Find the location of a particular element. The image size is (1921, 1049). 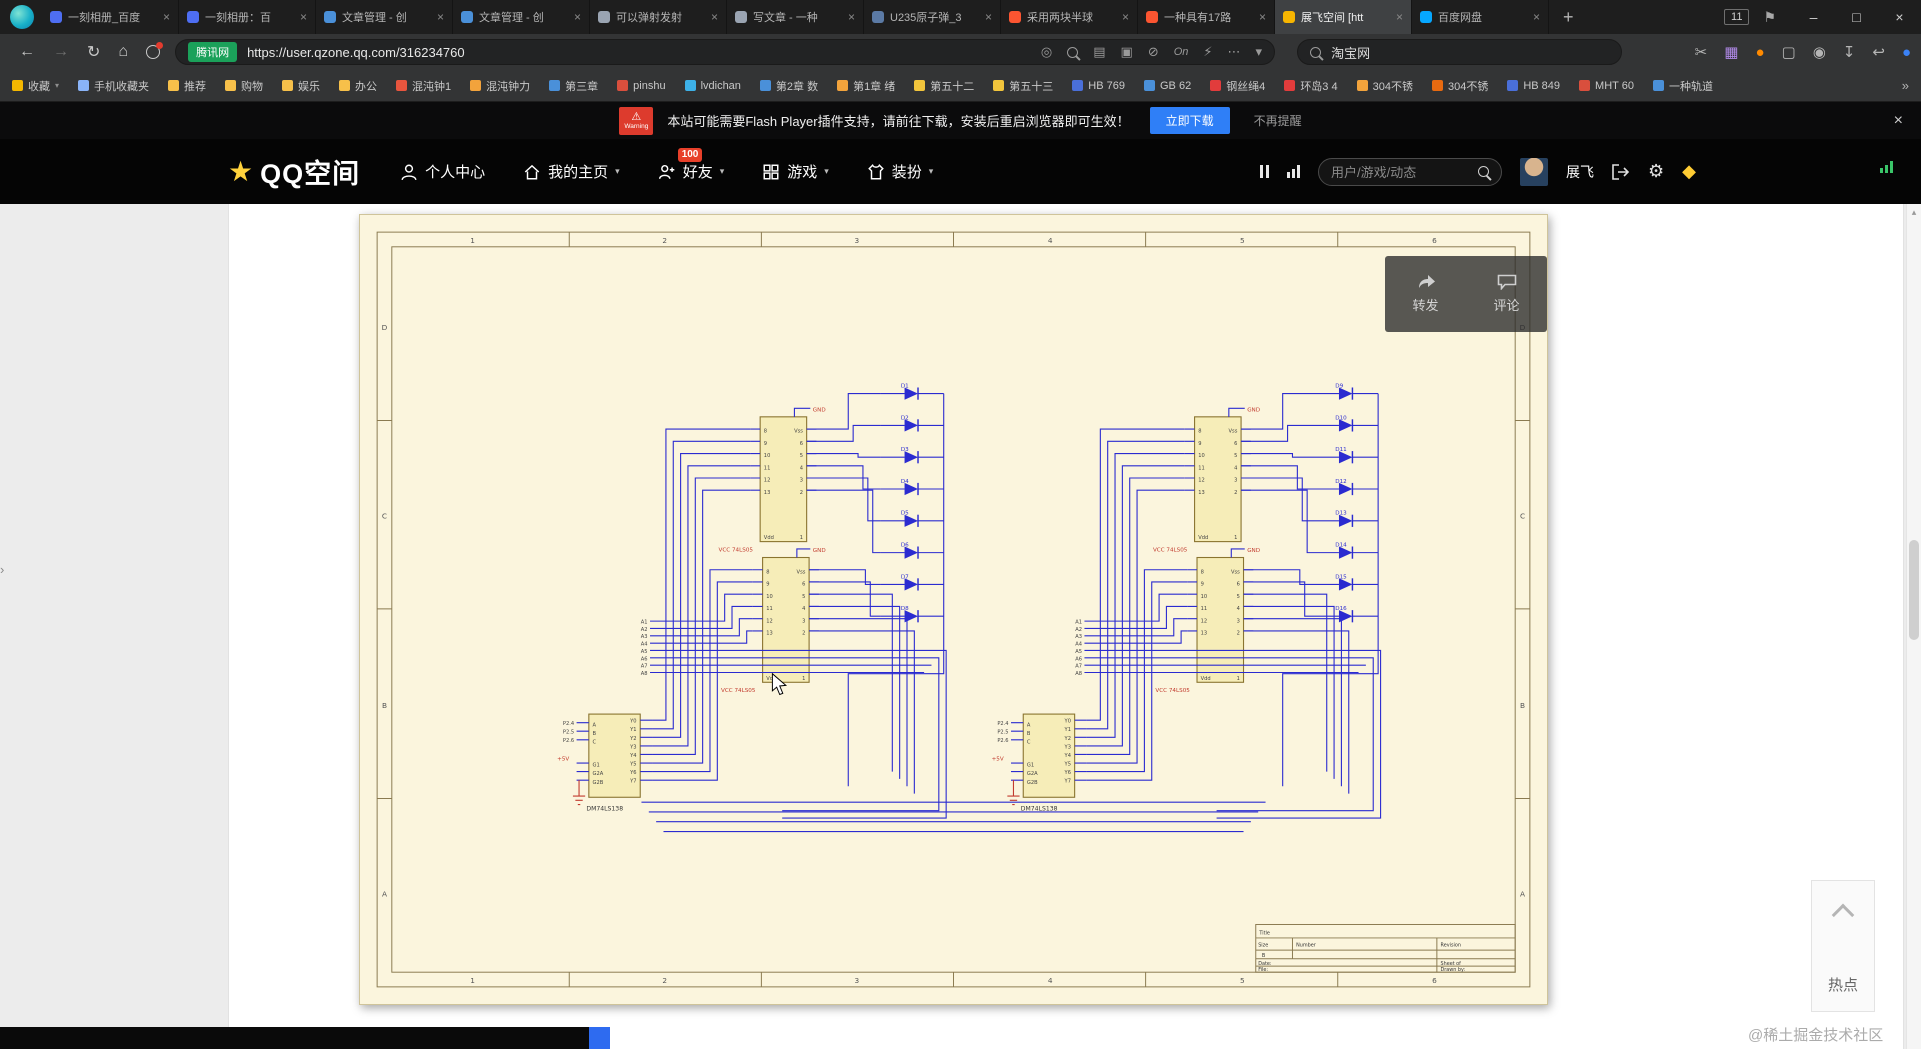

qzone-nav-item: 装扮 ▾ is located at coordinates (900, 171).